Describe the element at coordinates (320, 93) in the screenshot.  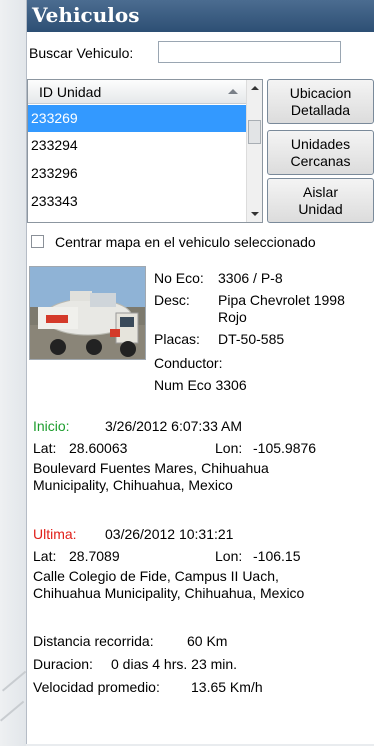
I see `button-label: Ubicacion` at that location.